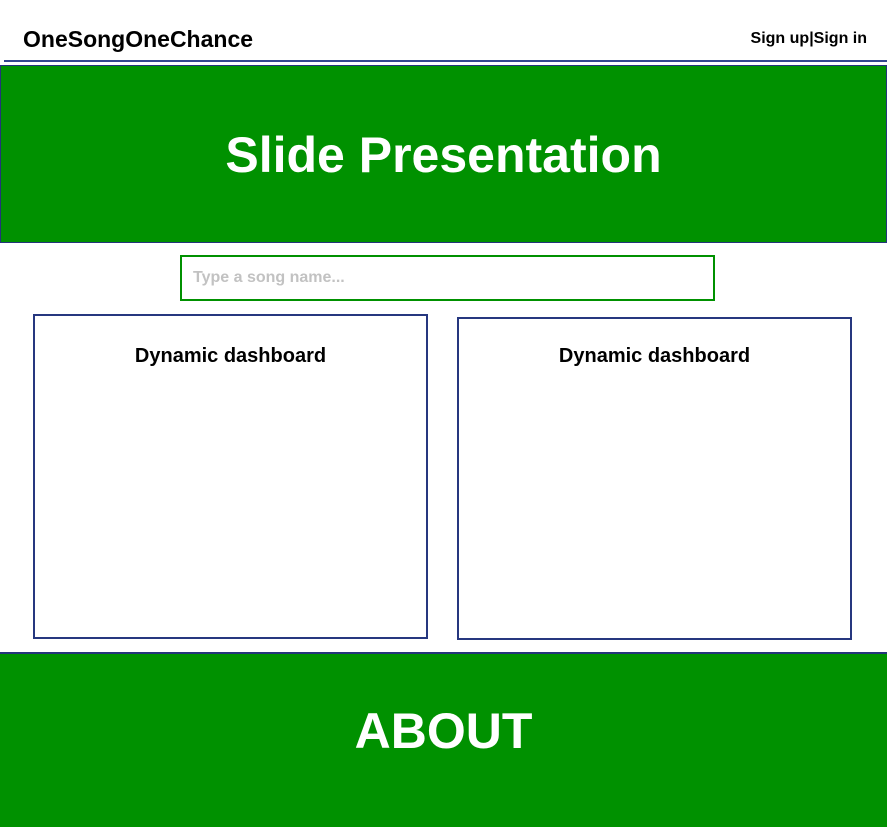 This screenshot has height=827, width=887. I want to click on song-search-box, so click(447, 278).